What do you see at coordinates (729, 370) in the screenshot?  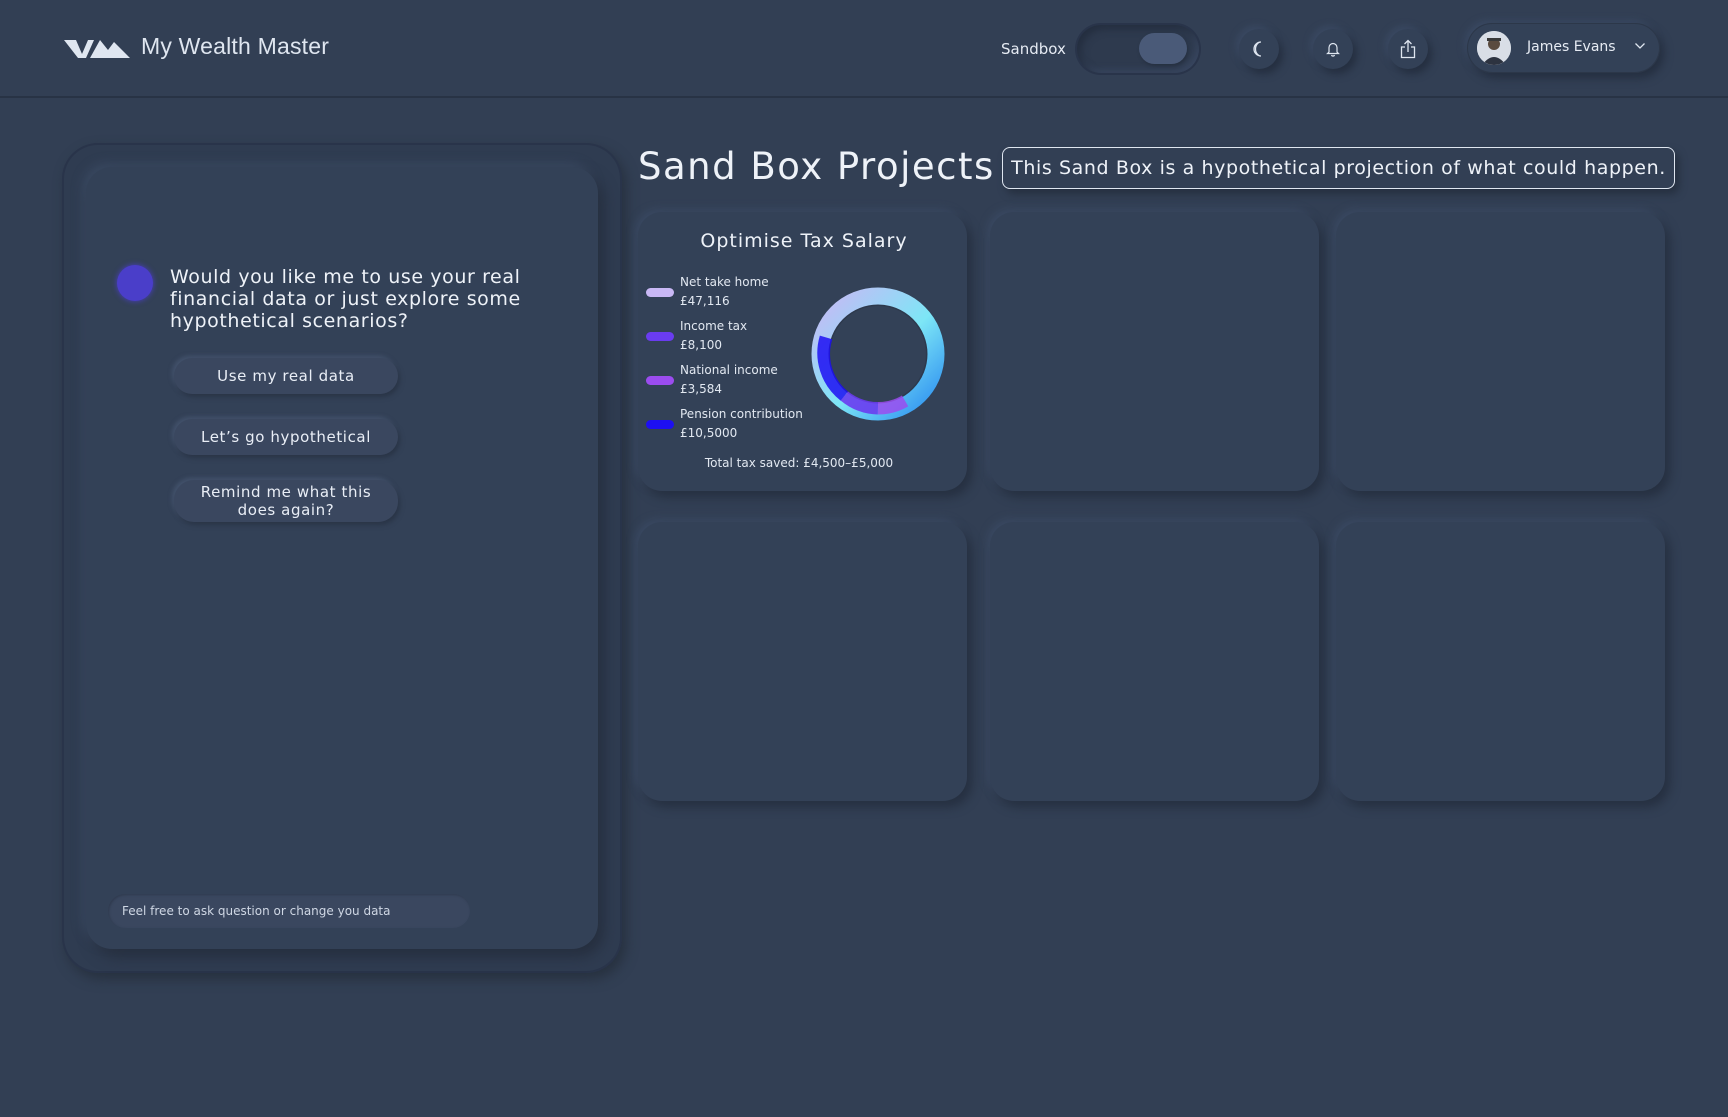 I see `legend-label: National income` at bounding box center [729, 370].